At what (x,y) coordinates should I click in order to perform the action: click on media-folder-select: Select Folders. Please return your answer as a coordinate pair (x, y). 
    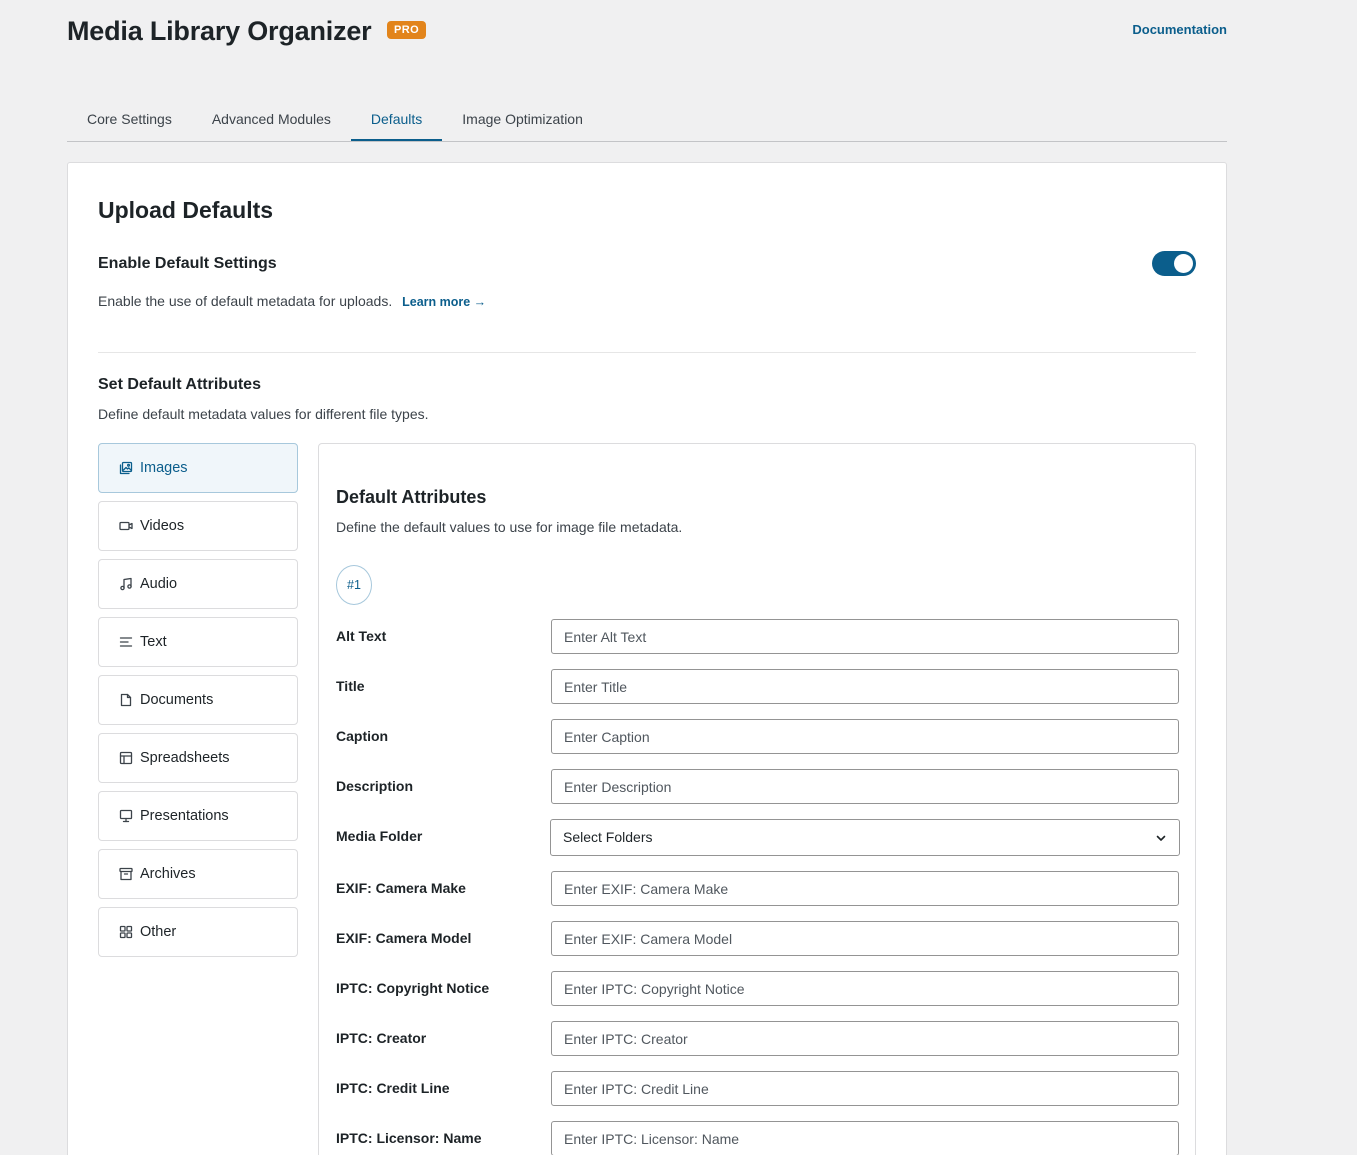
    Looking at the image, I should click on (865, 837).